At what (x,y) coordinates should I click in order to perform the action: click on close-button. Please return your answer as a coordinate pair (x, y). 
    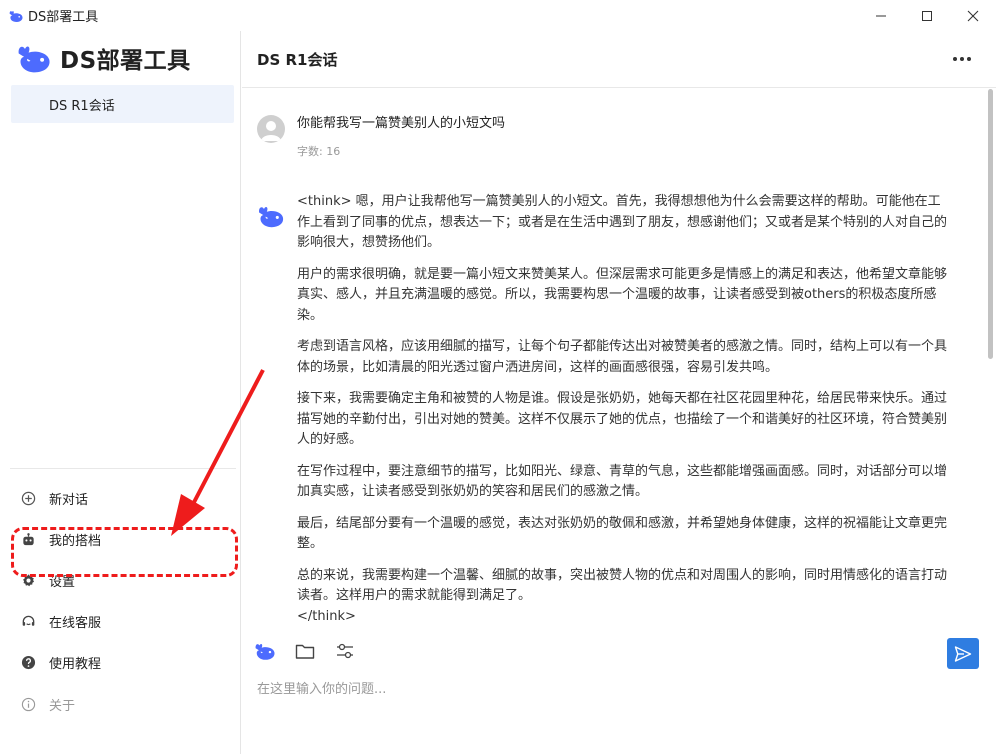
    Looking at the image, I should click on (973, 15).